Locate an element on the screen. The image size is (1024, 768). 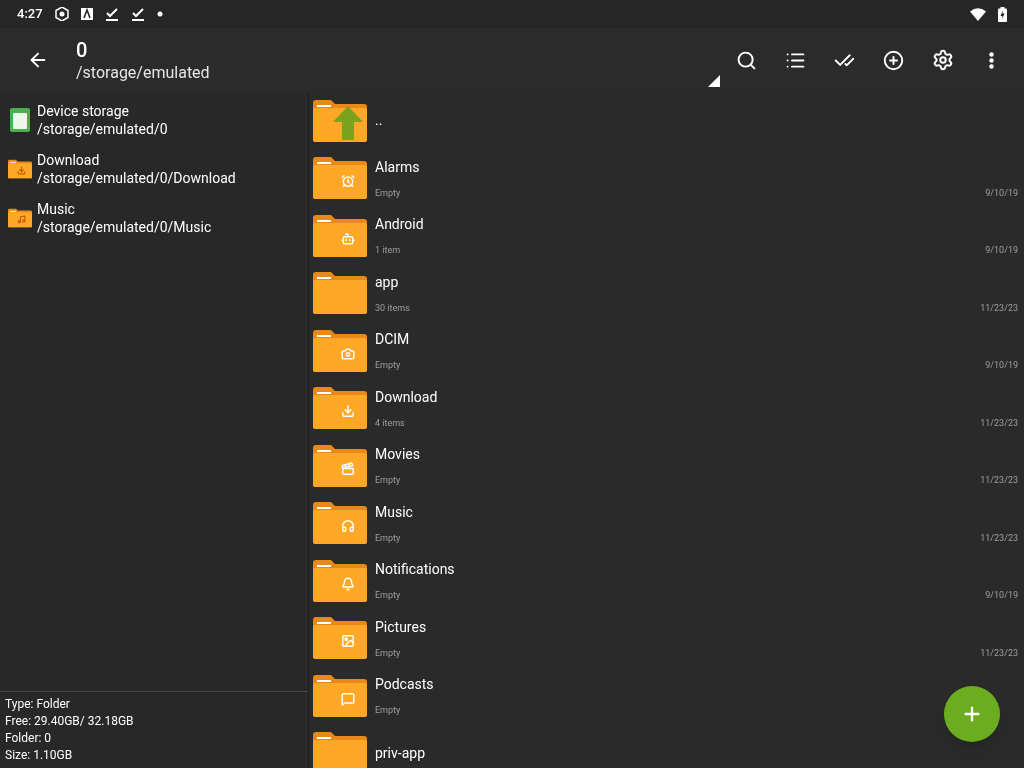
headphones-folder-icon is located at coordinates (340, 523).